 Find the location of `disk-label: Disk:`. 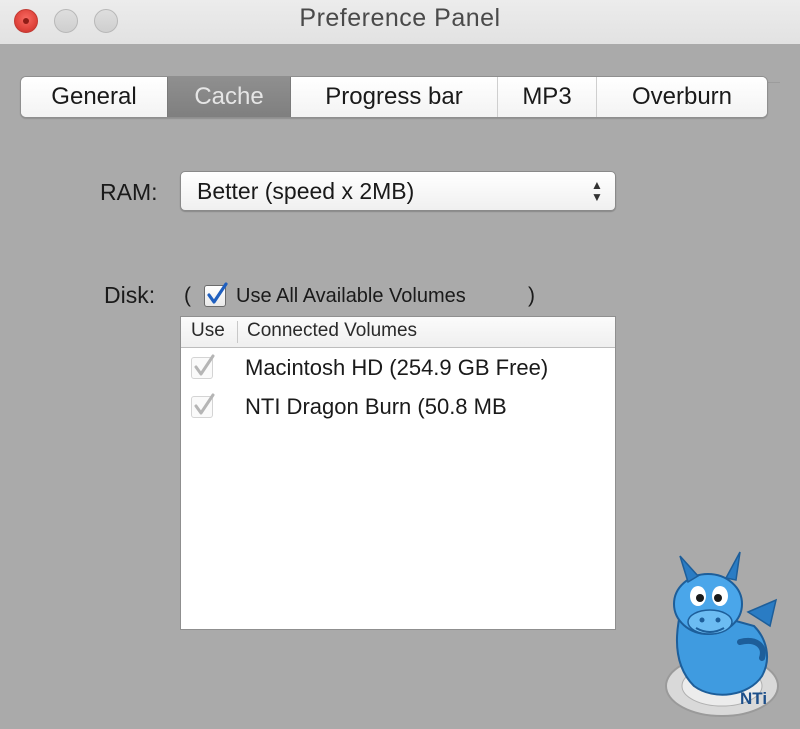

disk-label: Disk: is located at coordinates (130, 295).